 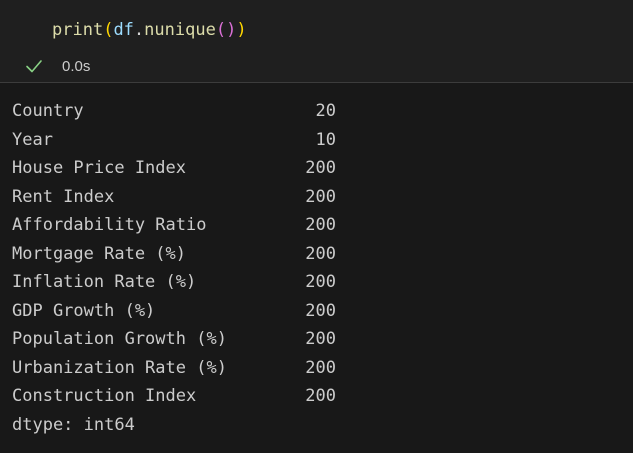 I want to click on output-row-value: 20, so click(x=325, y=111).